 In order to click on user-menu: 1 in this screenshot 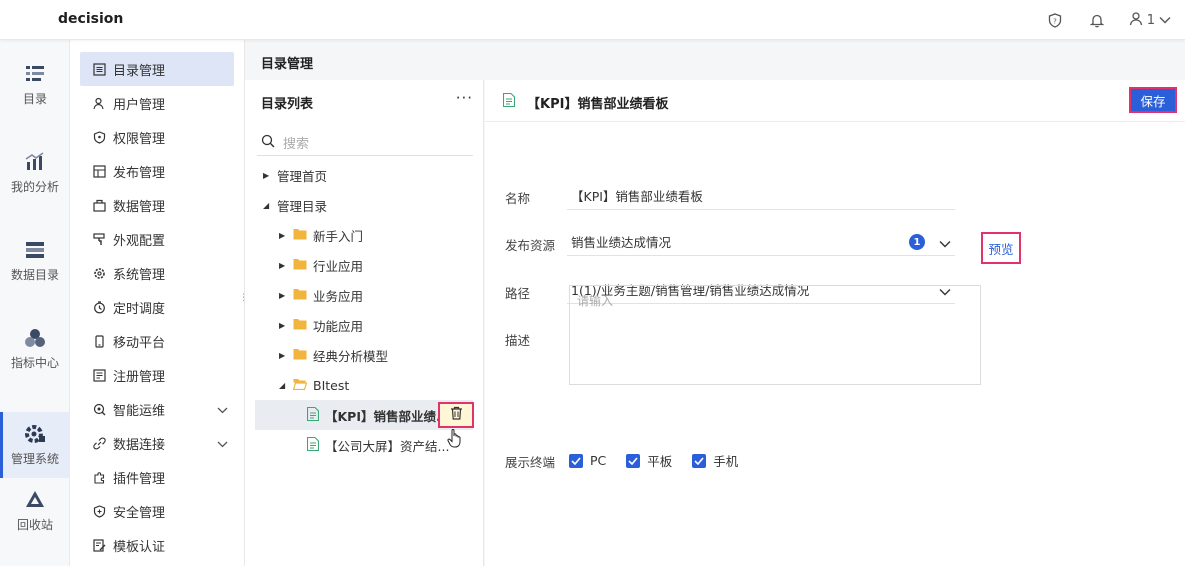, I will do `click(1150, 20)`.